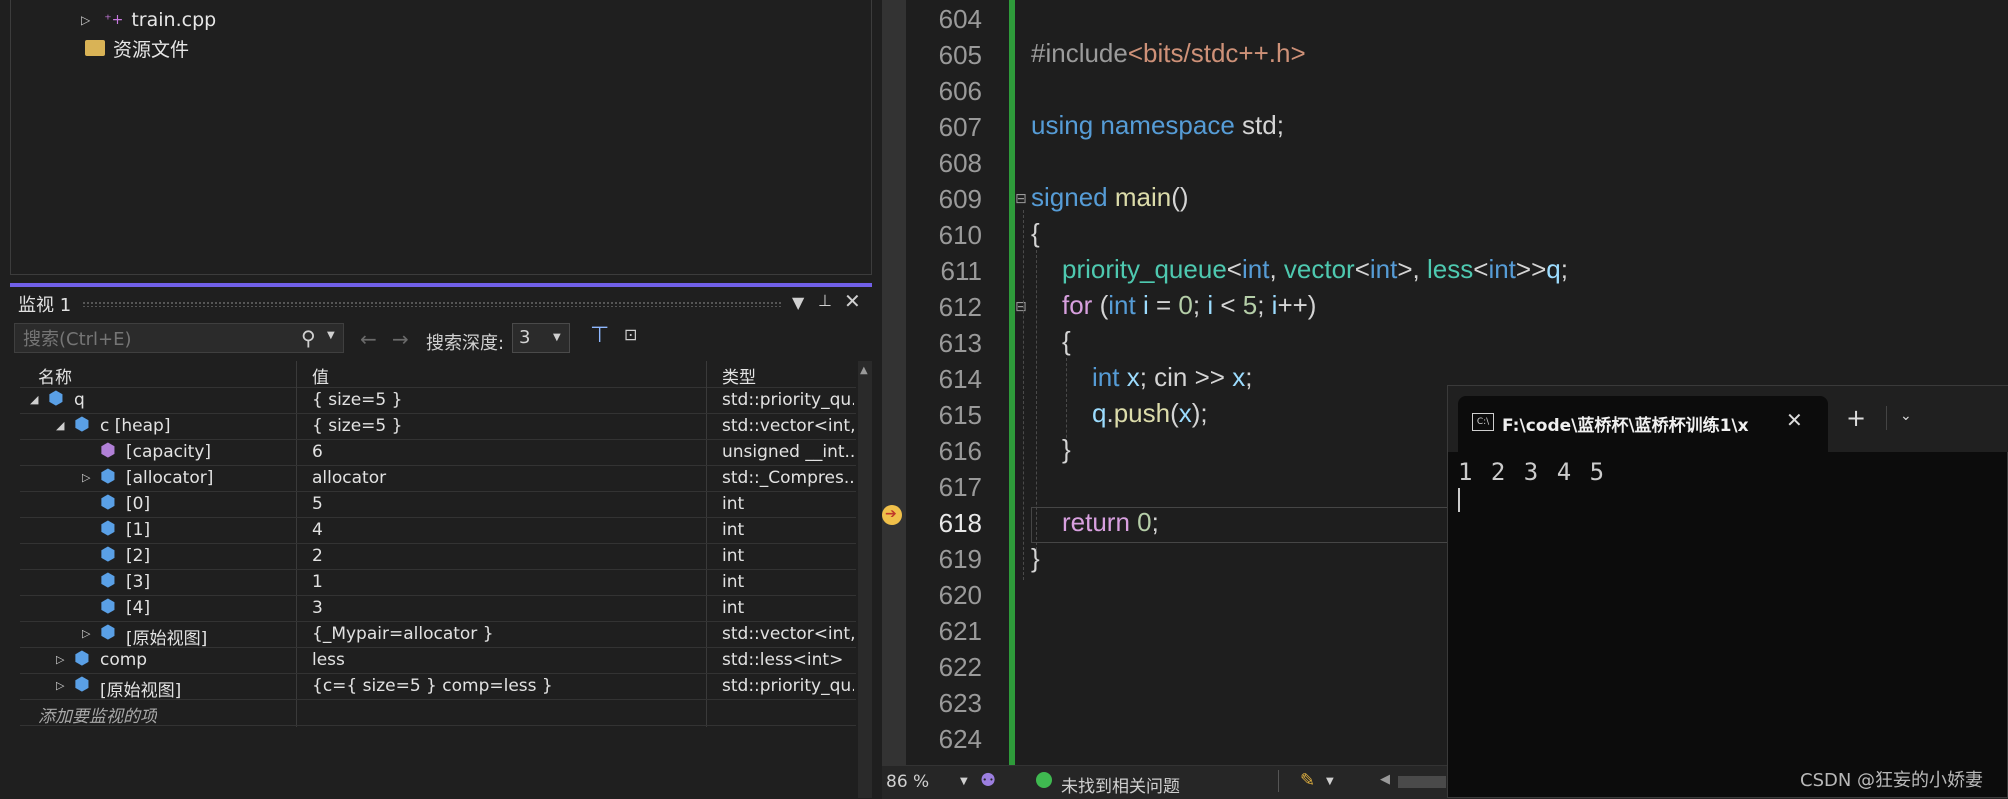  I want to click on watch-row: ⬢ [4] 3 int, so click(438, 608).